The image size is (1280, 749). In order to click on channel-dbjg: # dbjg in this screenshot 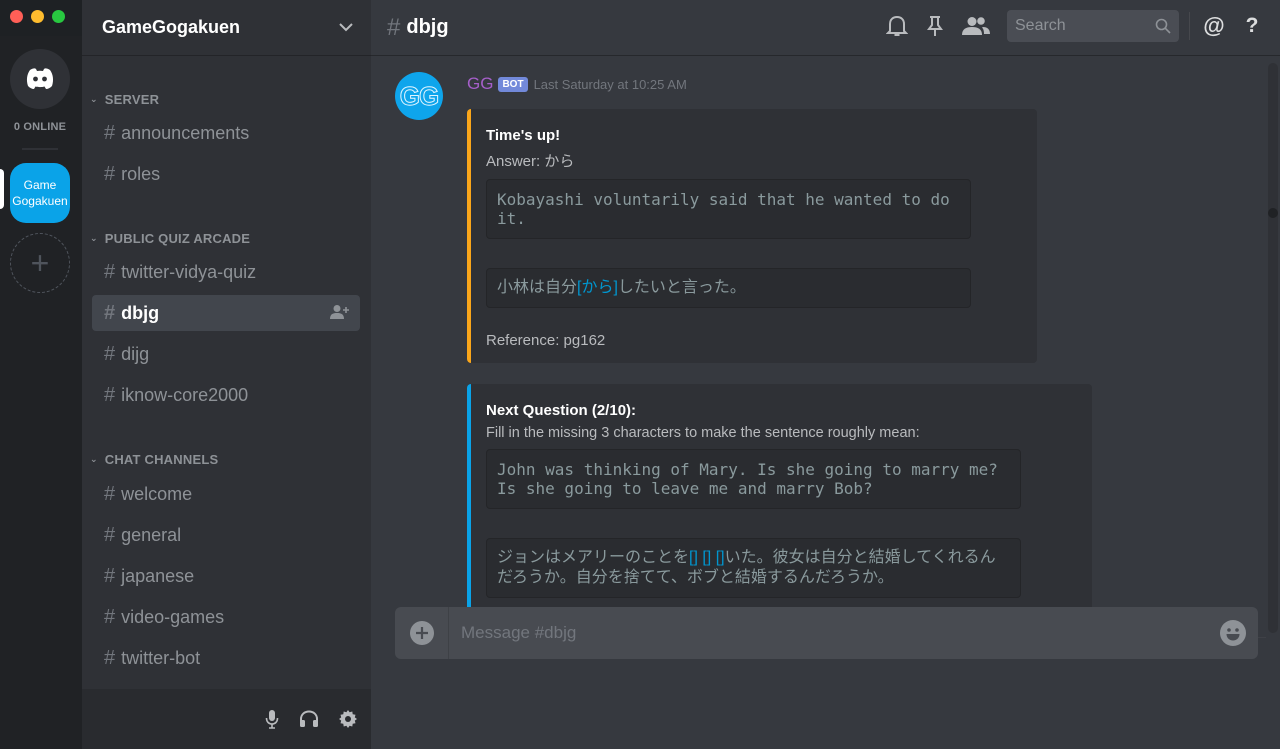, I will do `click(226, 313)`.